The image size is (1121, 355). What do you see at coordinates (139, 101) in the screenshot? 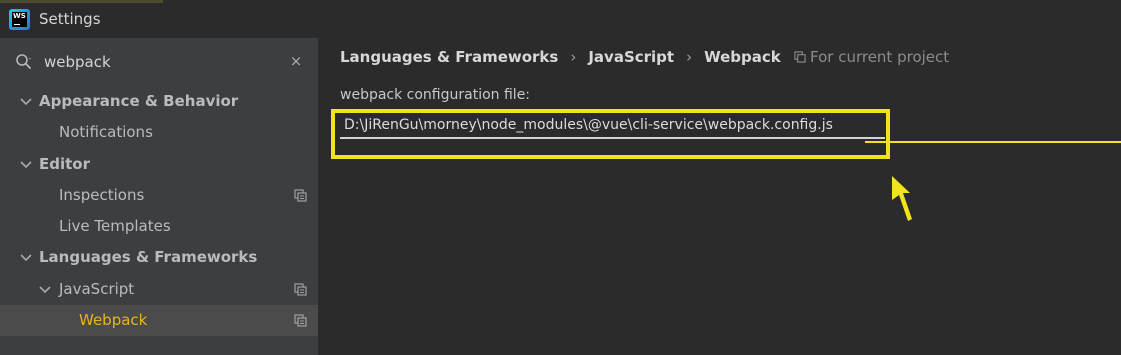
I see `tree-item-label: Appearance & Behavior` at bounding box center [139, 101].